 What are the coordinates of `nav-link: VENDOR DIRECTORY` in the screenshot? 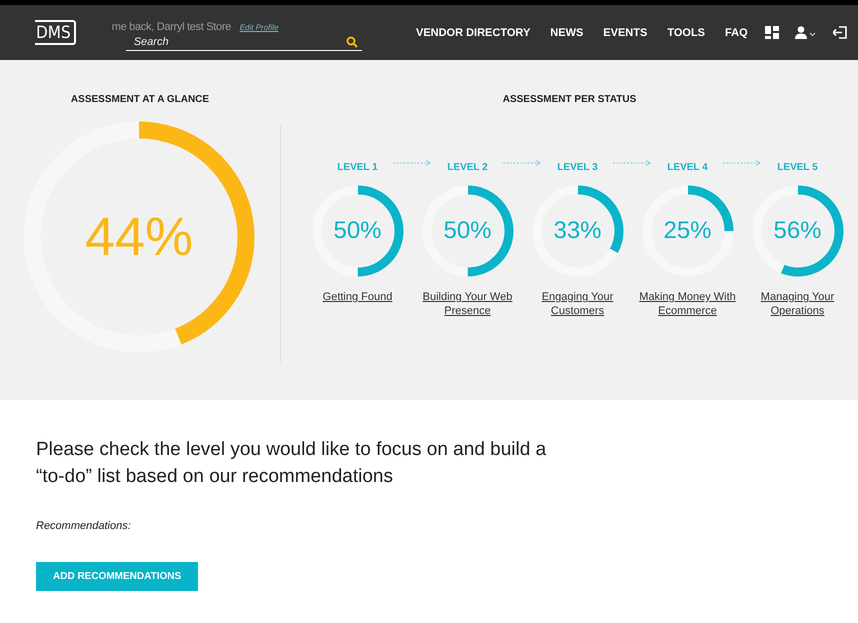 It's located at (473, 32).